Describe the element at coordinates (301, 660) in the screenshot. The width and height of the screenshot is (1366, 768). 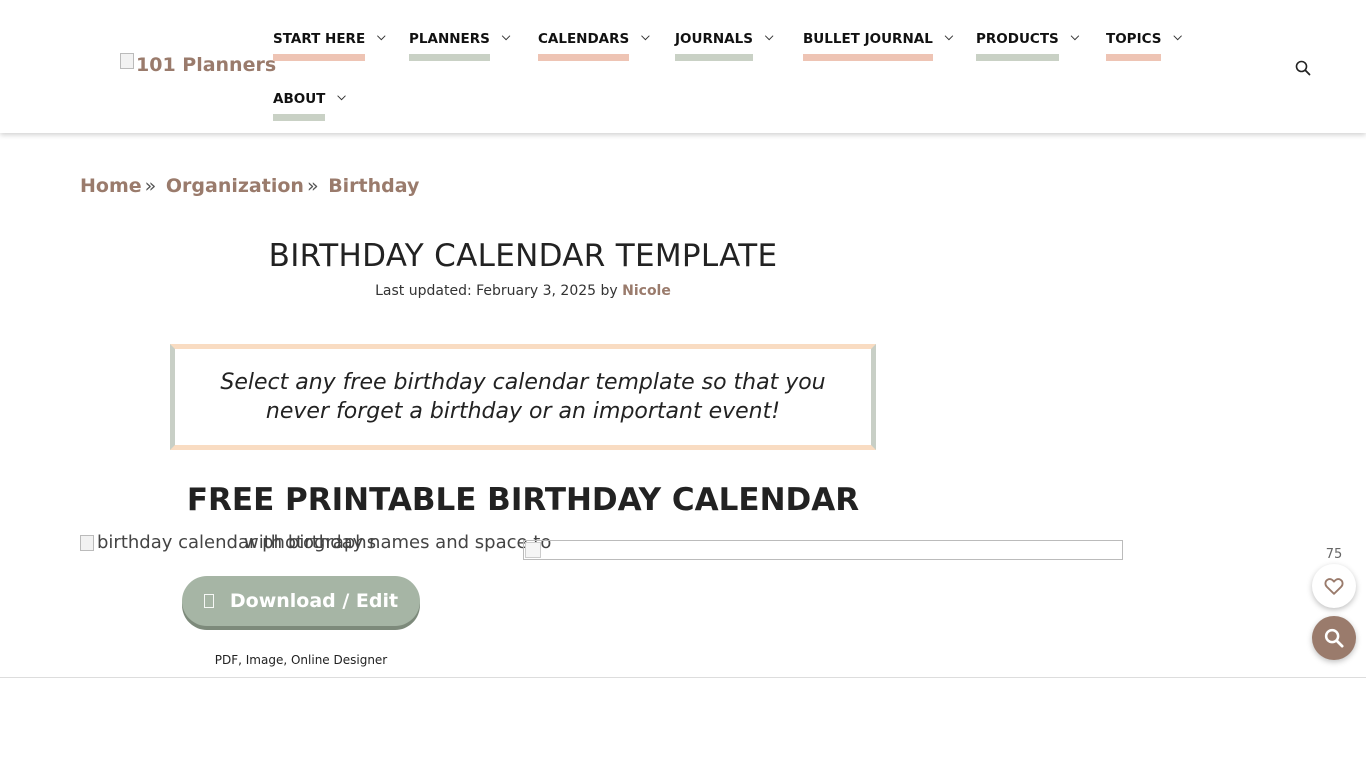
I see `download-formats: PDF, Image, Online Designer` at that location.